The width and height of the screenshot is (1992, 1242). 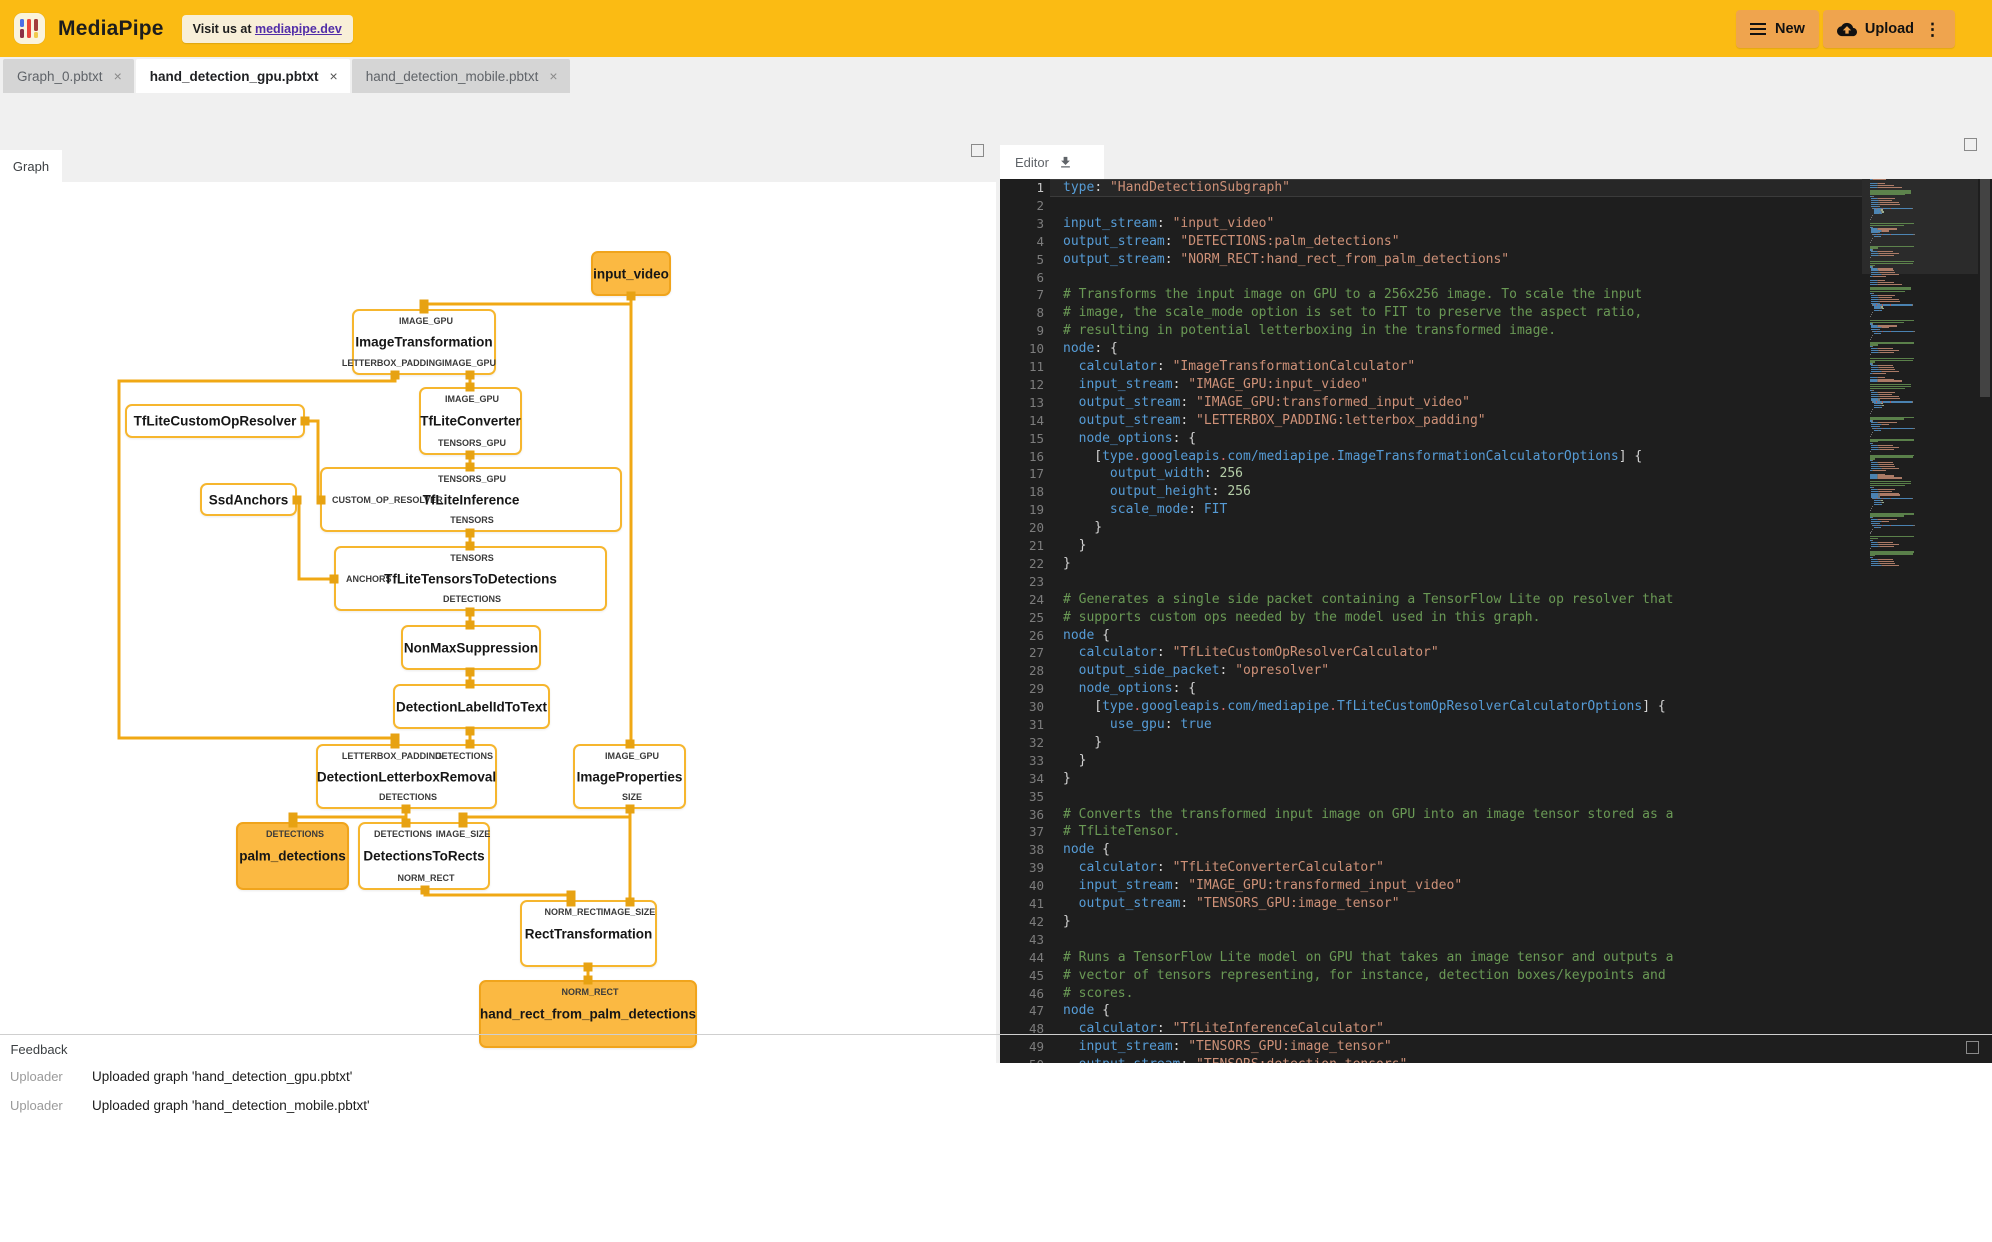 I want to click on new-button: New, so click(x=1777, y=29).